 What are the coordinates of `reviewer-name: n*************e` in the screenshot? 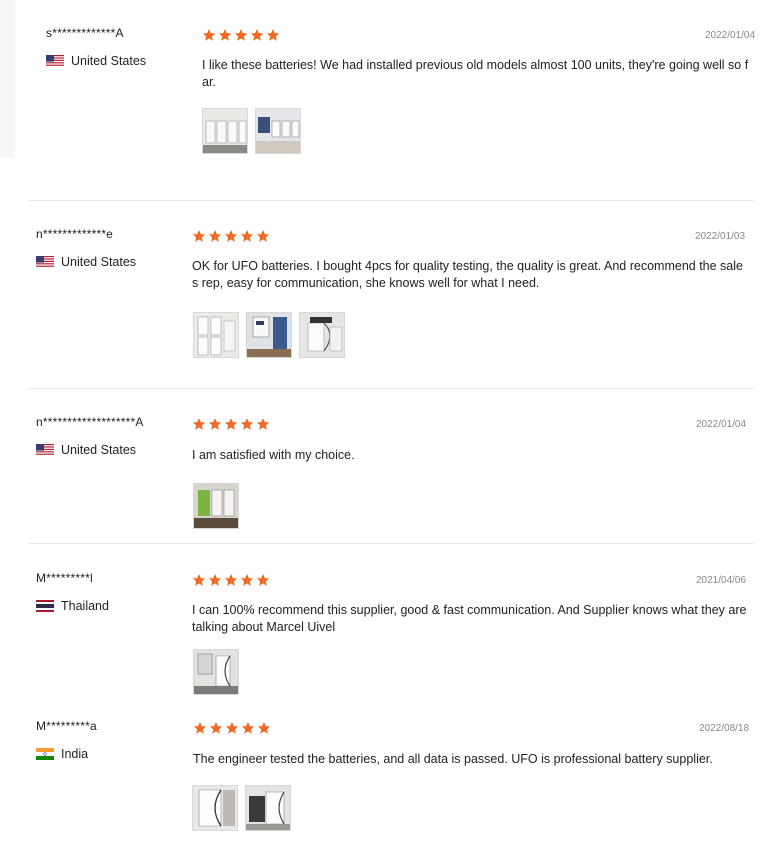 It's located at (75, 234).